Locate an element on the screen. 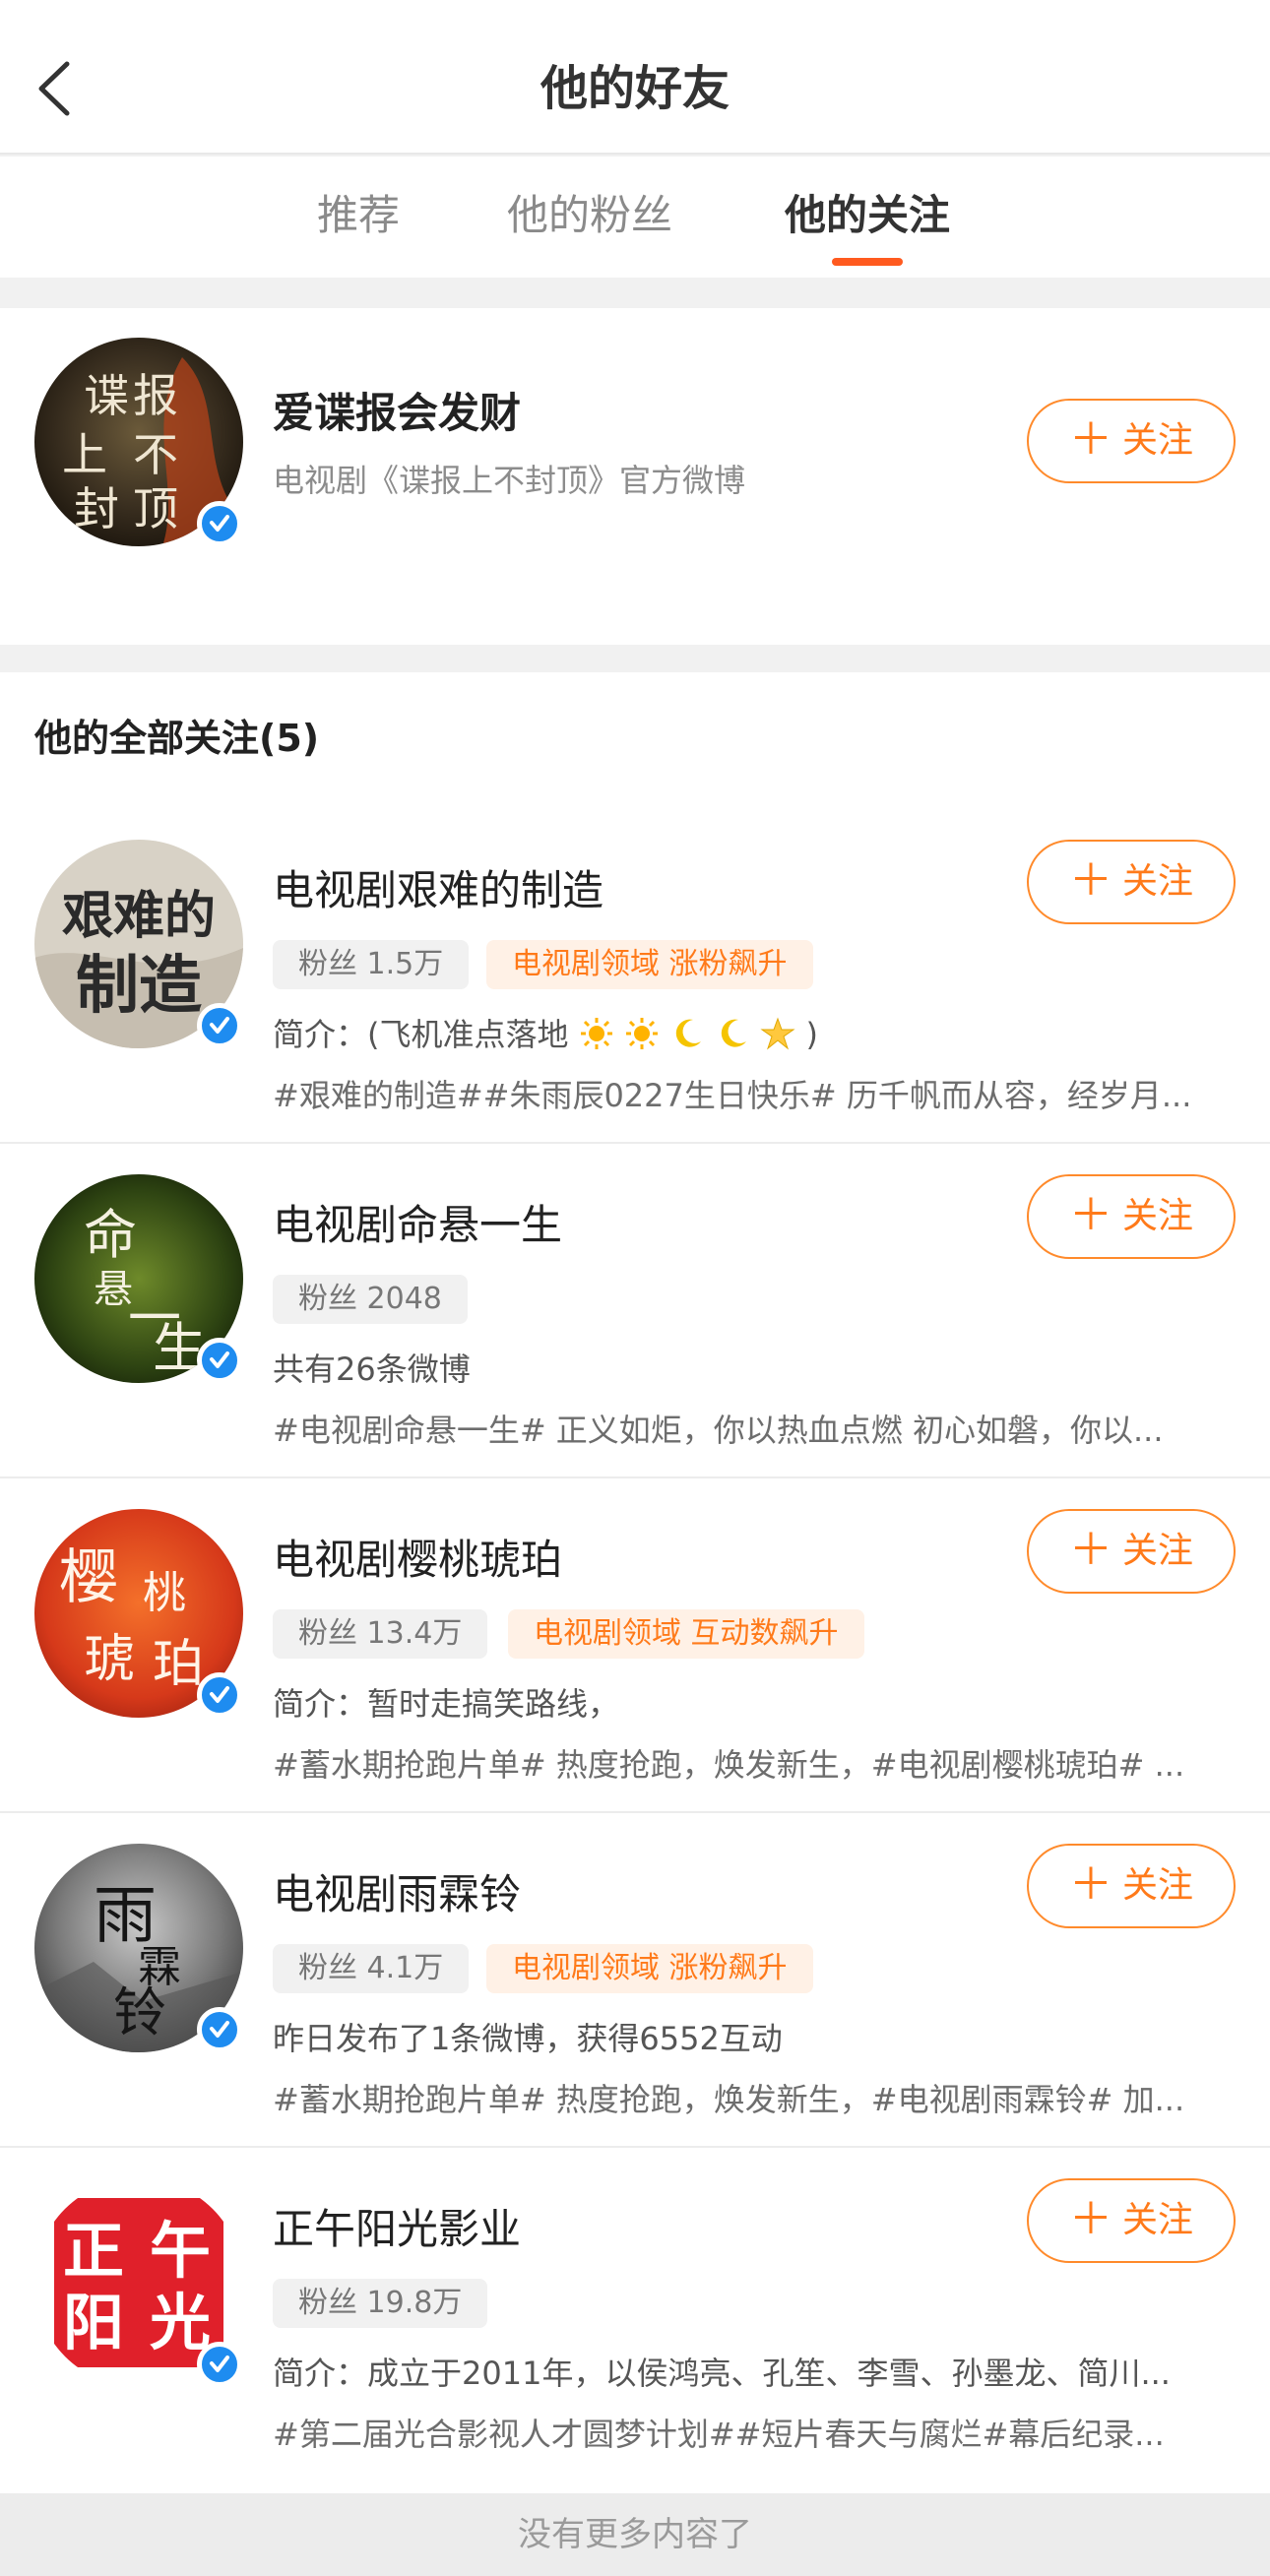 Image resolution: width=1270 pixels, height=2576 pixels. avatar-text: 樱 is located at coordinates (88, 1578).